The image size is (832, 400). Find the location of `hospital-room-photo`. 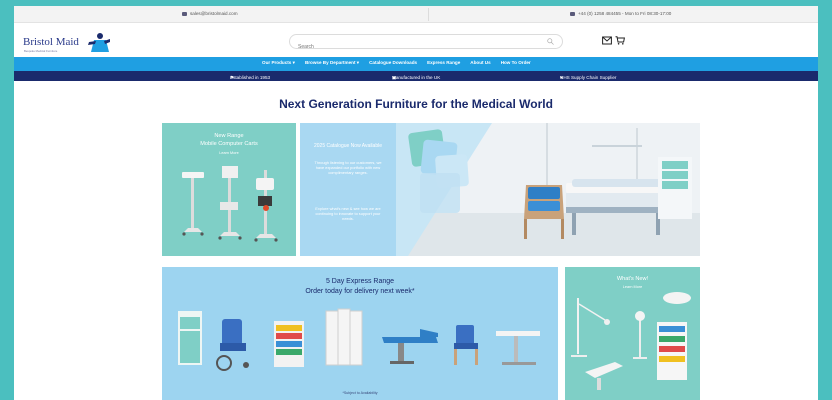

hospital-room-photo is located at coordinates (548, 189).